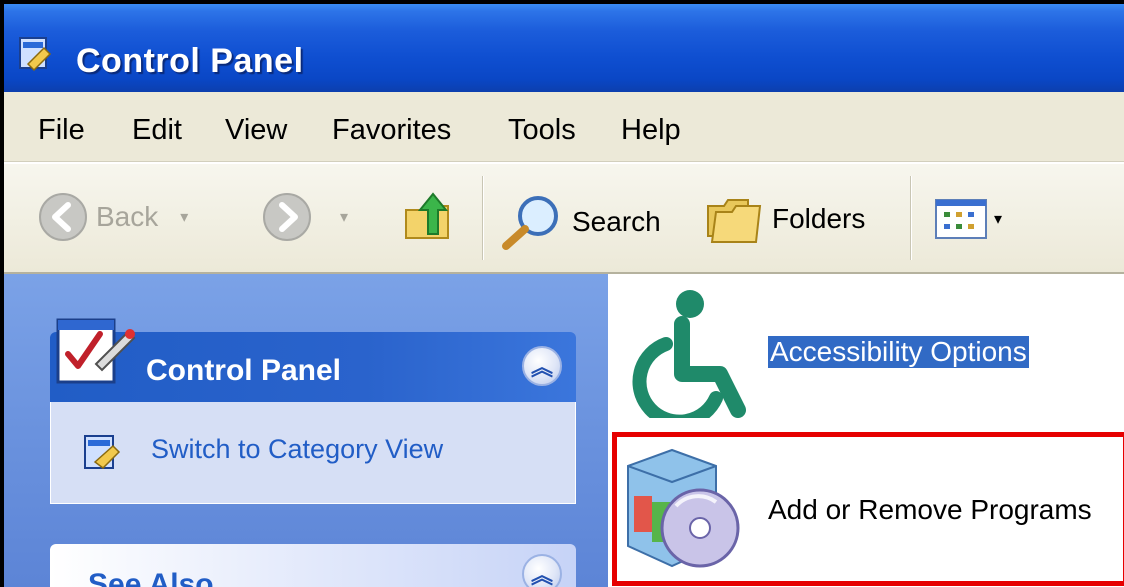  I want to click on accessibility-options-label: Accessibility Options, so click(898, 352).